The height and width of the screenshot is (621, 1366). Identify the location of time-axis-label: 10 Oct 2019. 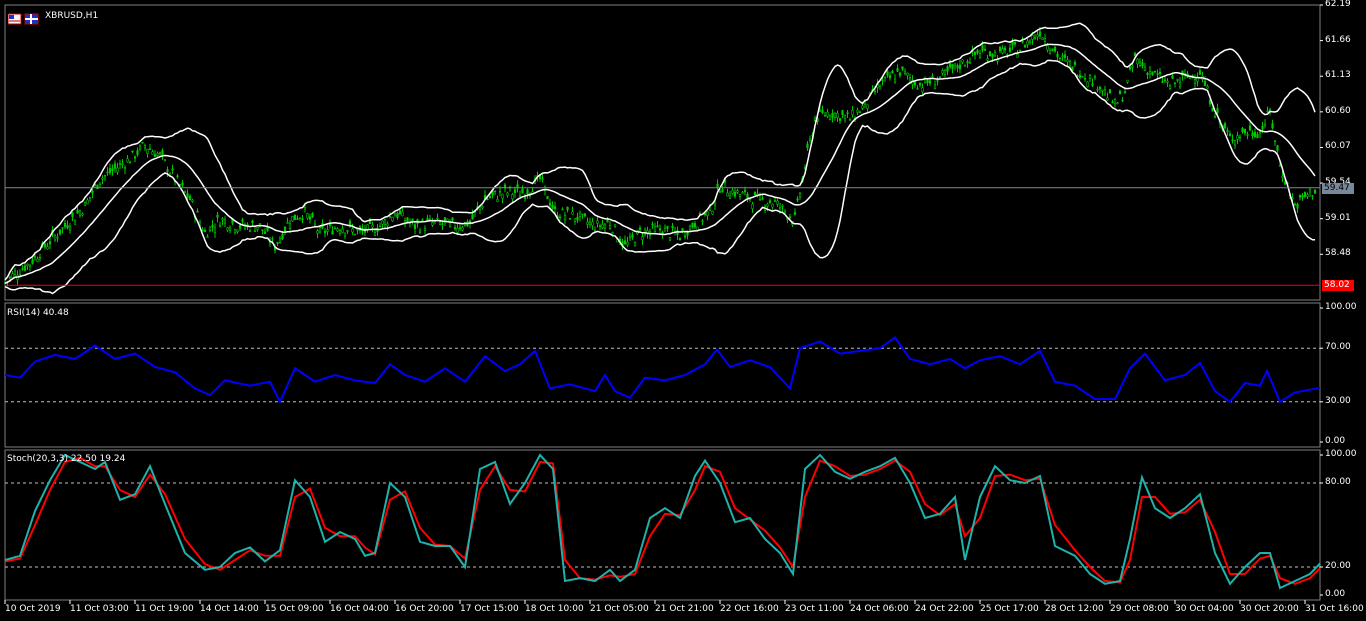
(33, 609).